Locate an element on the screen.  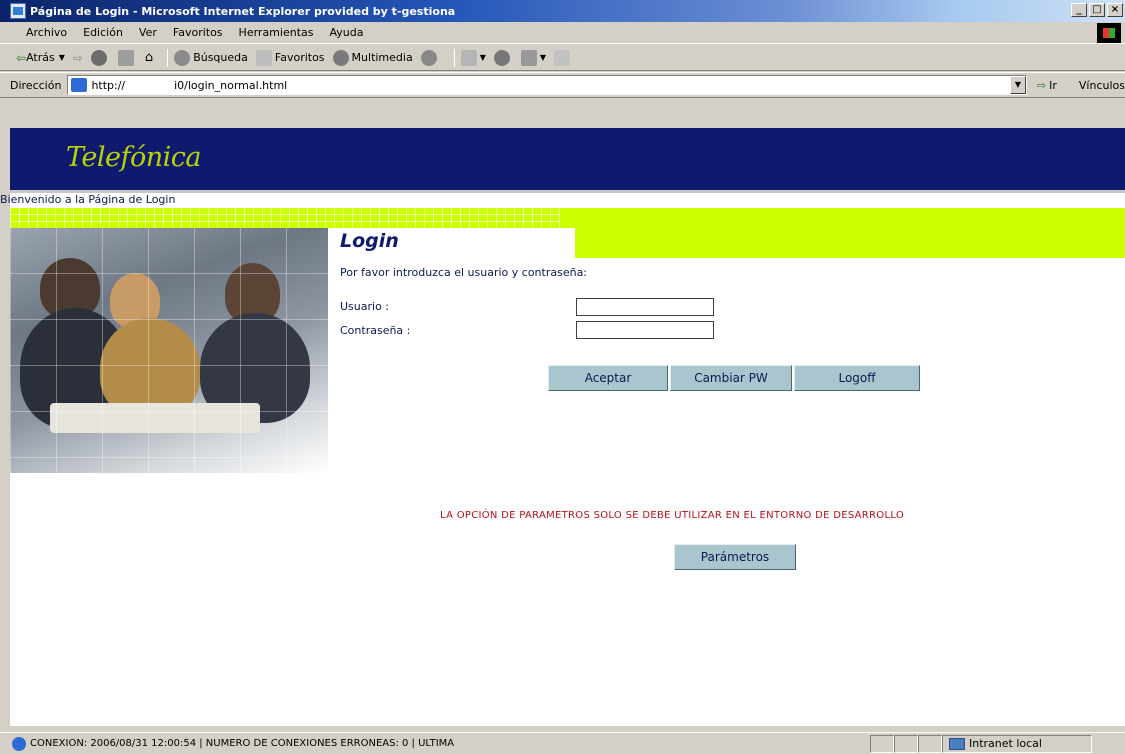
login-title: Login is located at coordinates (369, 241).